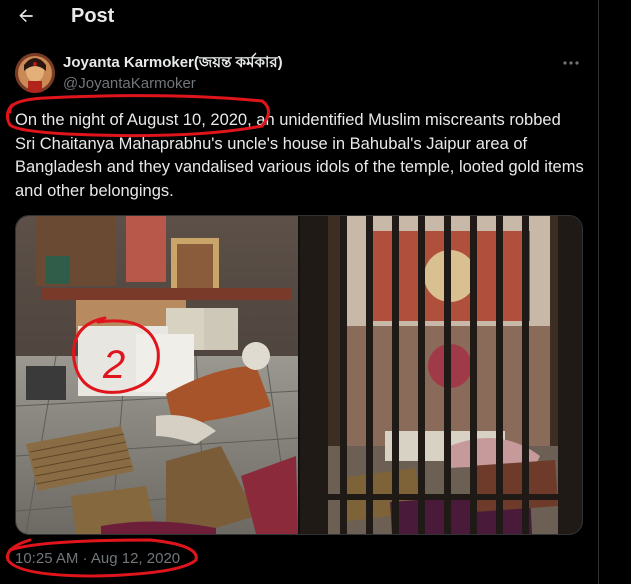  What do you see at coordinates (129, 84) in the screenshot?
I see `author-handle: @JoyantaKarmoker` at bounding box center [129, 84].